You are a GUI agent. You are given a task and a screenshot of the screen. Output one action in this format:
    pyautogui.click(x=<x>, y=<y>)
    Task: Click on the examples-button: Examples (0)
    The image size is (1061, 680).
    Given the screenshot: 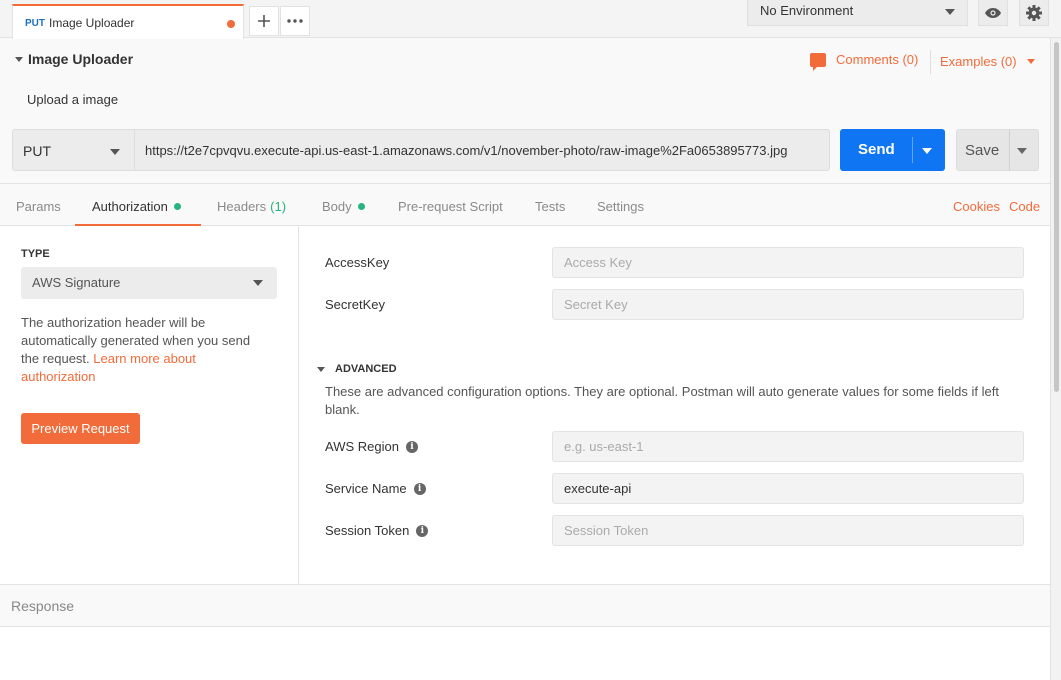 What is the action you would take?
    pyautogui.click(x=987, y=61)
    